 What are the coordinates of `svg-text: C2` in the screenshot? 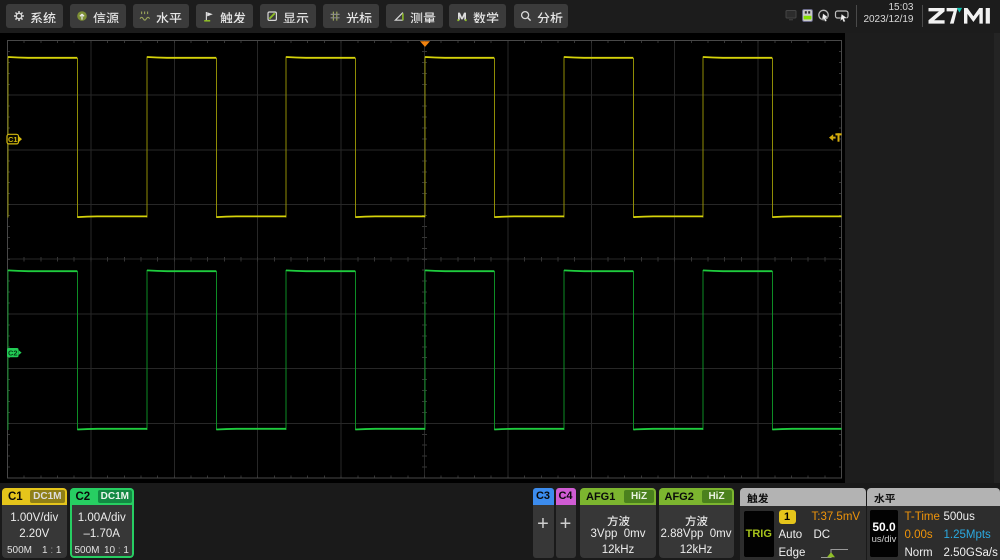 It's located at (13, 352).